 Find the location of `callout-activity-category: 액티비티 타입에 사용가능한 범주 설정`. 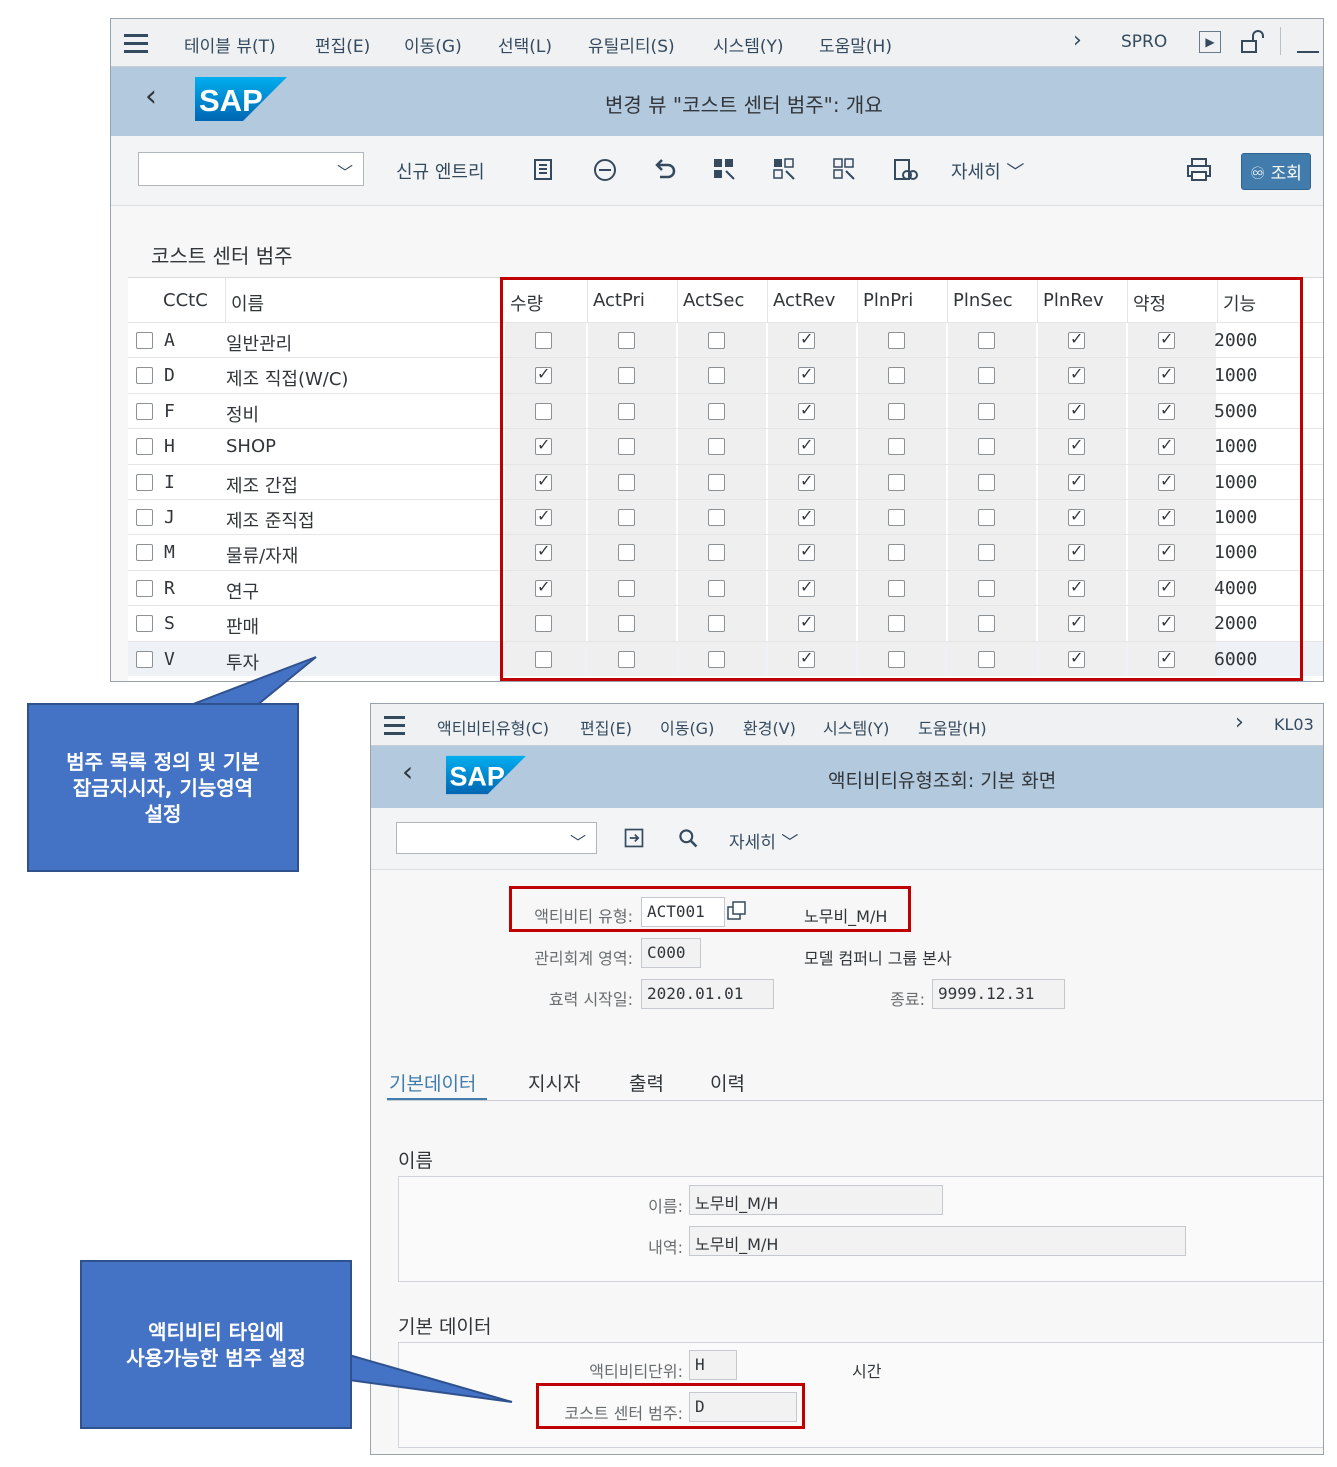

callout-activity-category: 액티비티 타입에 사용가능한 범주 설정 is located at coordinates (216, 1344).